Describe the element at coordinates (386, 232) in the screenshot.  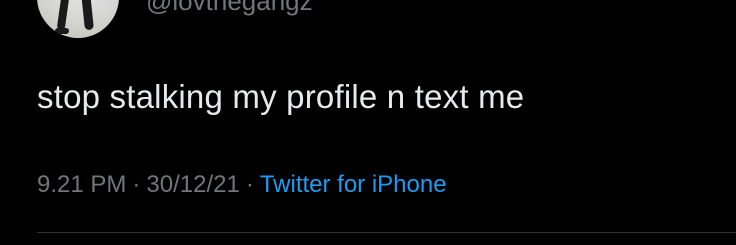
I see `divider` at that location.